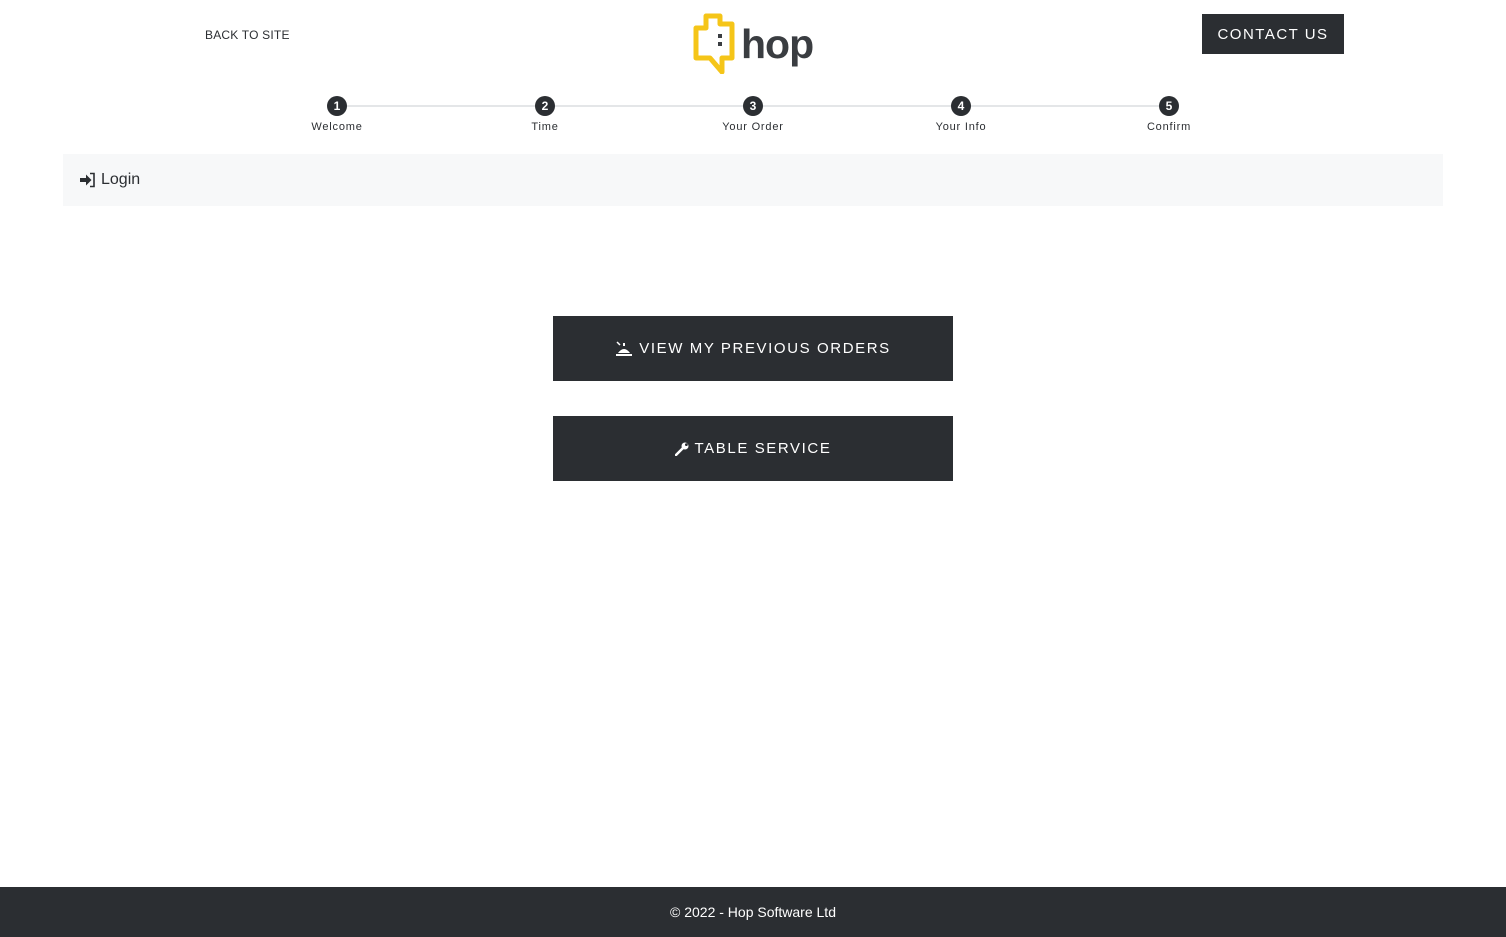 This screenshot has height=937, width=1506. What do you see at coordinates (681, 449) in the screenshot?
I see `wrench-icon` at bounding box center [681, 449].